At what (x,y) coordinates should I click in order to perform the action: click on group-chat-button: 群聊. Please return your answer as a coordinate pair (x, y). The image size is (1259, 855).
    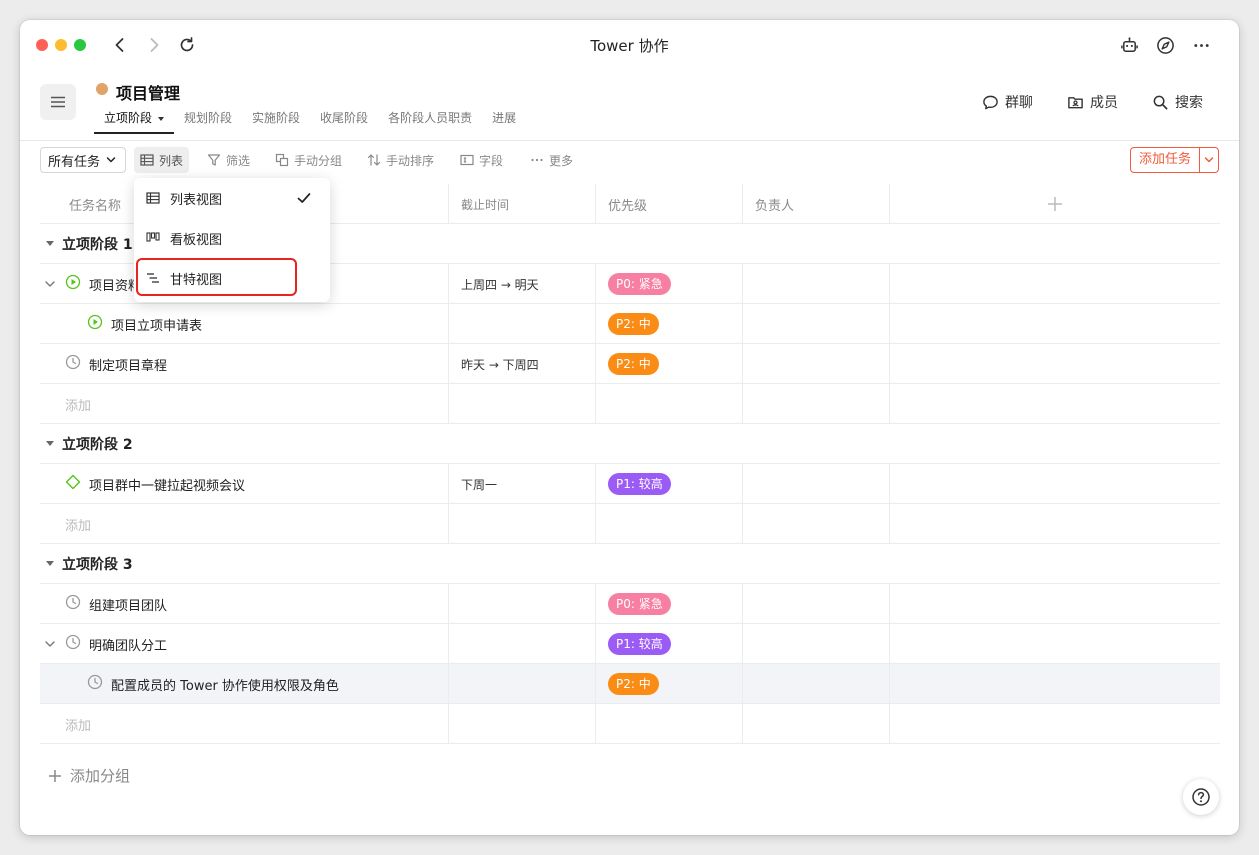
    Looking at the image, I should click on (1007, 102).